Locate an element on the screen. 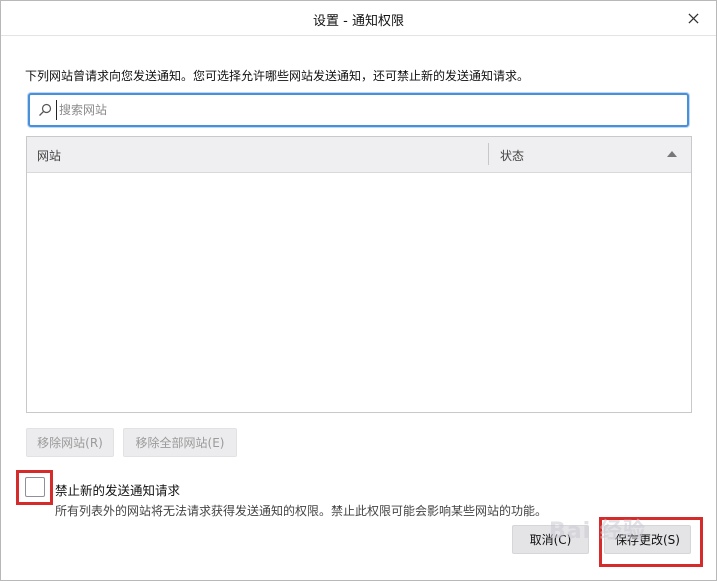 This screenshot has height=581, width=717. close-button is located at coordinates (693, 18).